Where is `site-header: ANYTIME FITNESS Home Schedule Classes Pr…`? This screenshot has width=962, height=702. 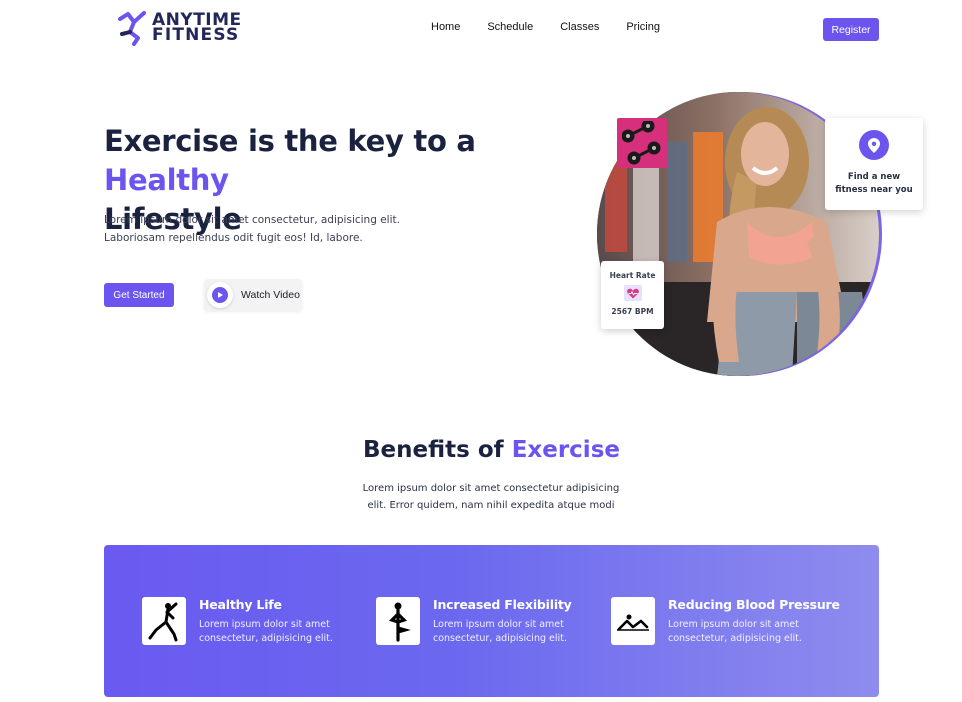
site-header: ANYTIME FITNESS Home Schedule Classes Pr… is located at coordinates (481, 30).